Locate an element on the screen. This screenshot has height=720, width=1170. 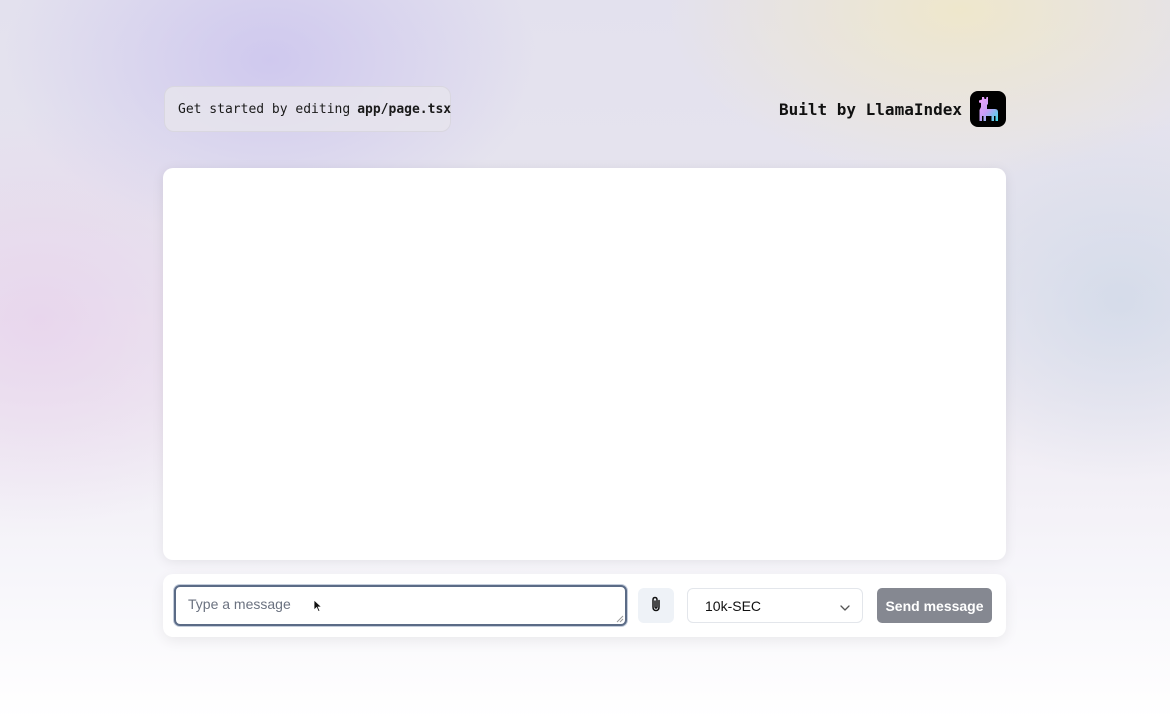
built-by-link: Built by LlamaIndex is located at coordinates (892, 109).